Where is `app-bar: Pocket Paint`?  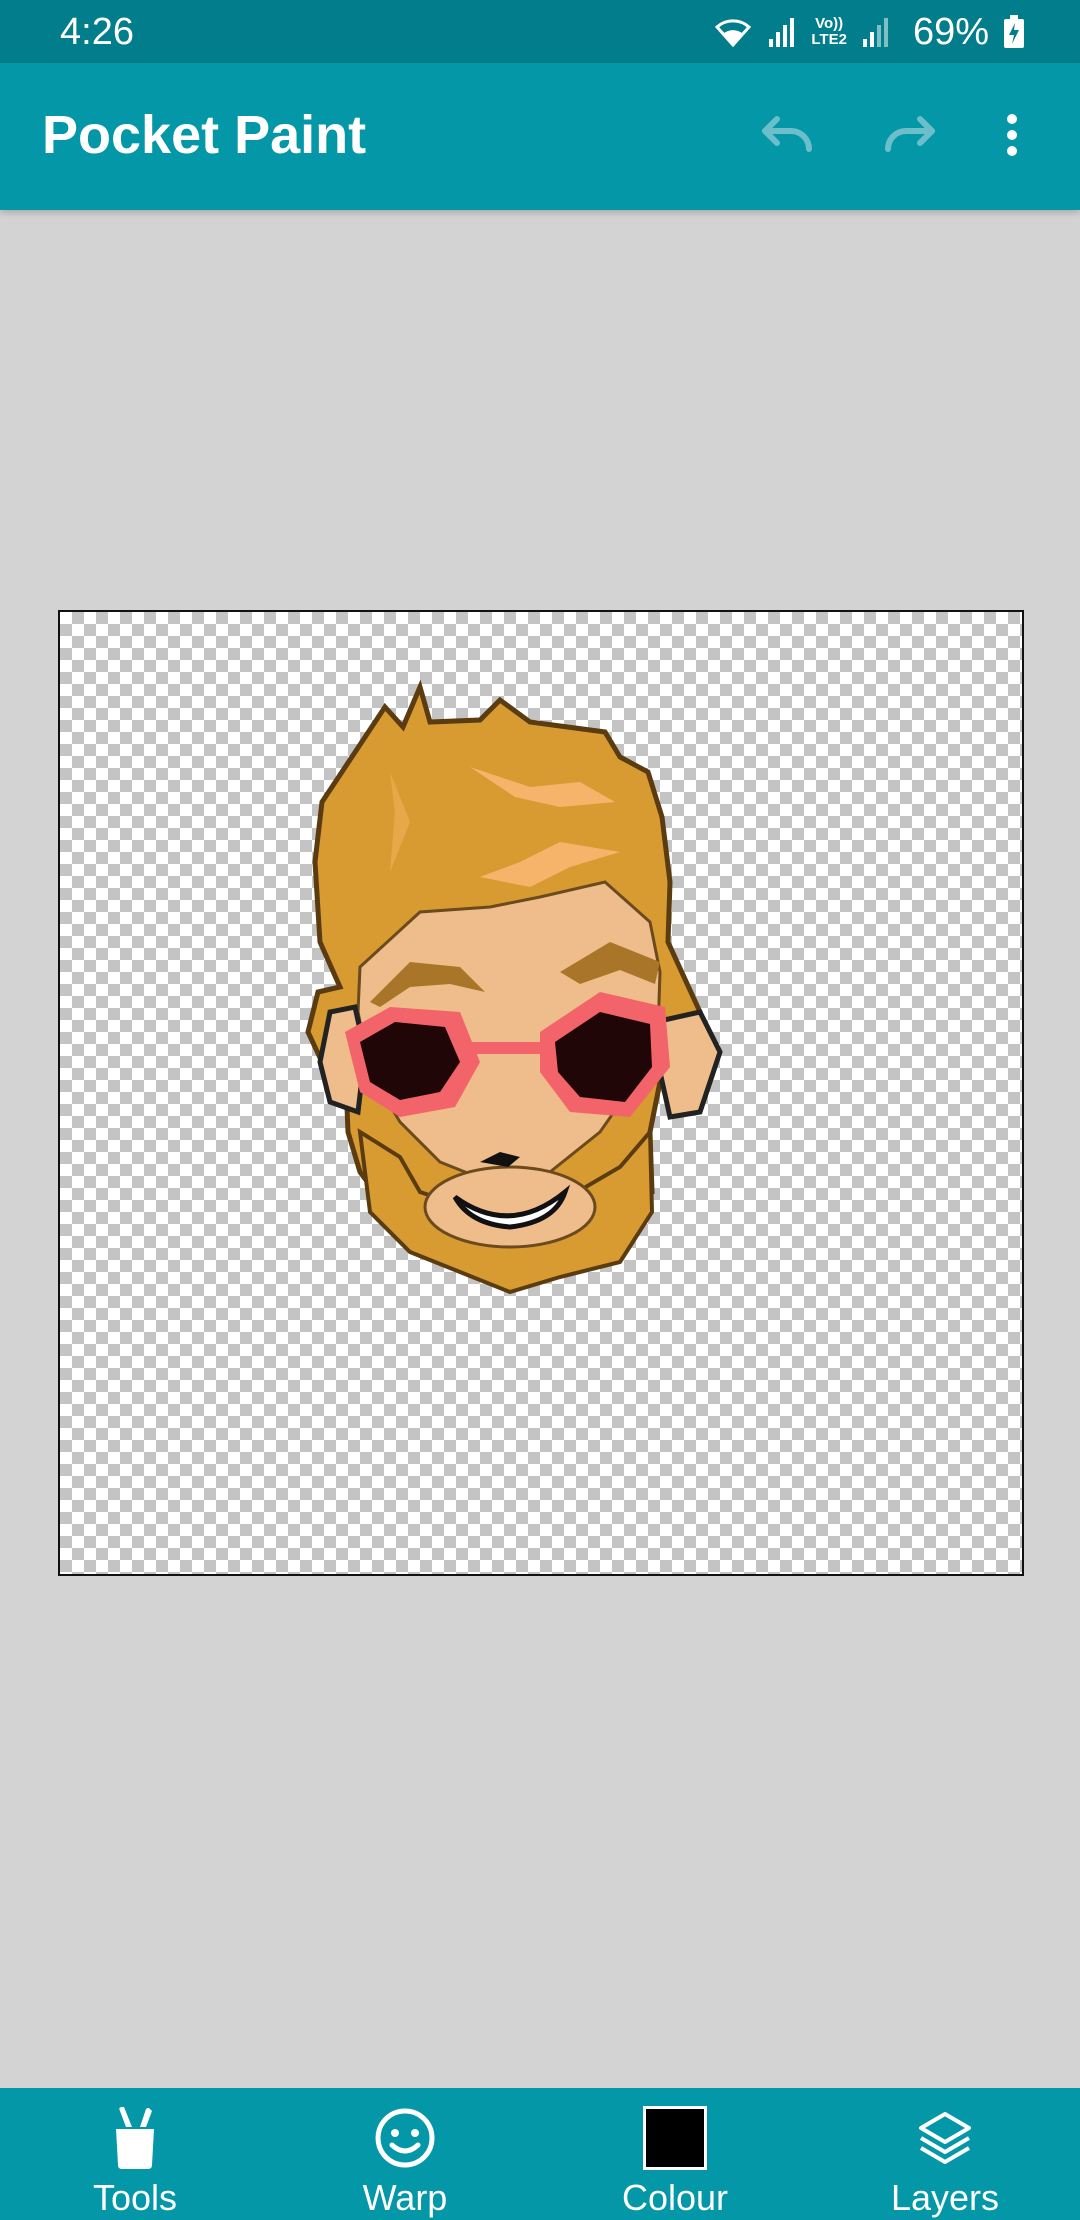 app-bar: Pocket Paint is located at coordinates (540, 136).